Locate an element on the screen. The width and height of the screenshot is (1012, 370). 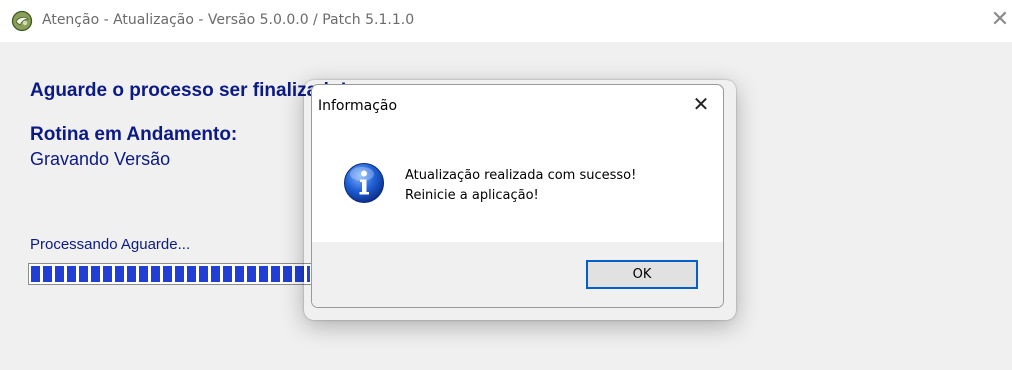
progress-fill is located at coordinates (170, 274).